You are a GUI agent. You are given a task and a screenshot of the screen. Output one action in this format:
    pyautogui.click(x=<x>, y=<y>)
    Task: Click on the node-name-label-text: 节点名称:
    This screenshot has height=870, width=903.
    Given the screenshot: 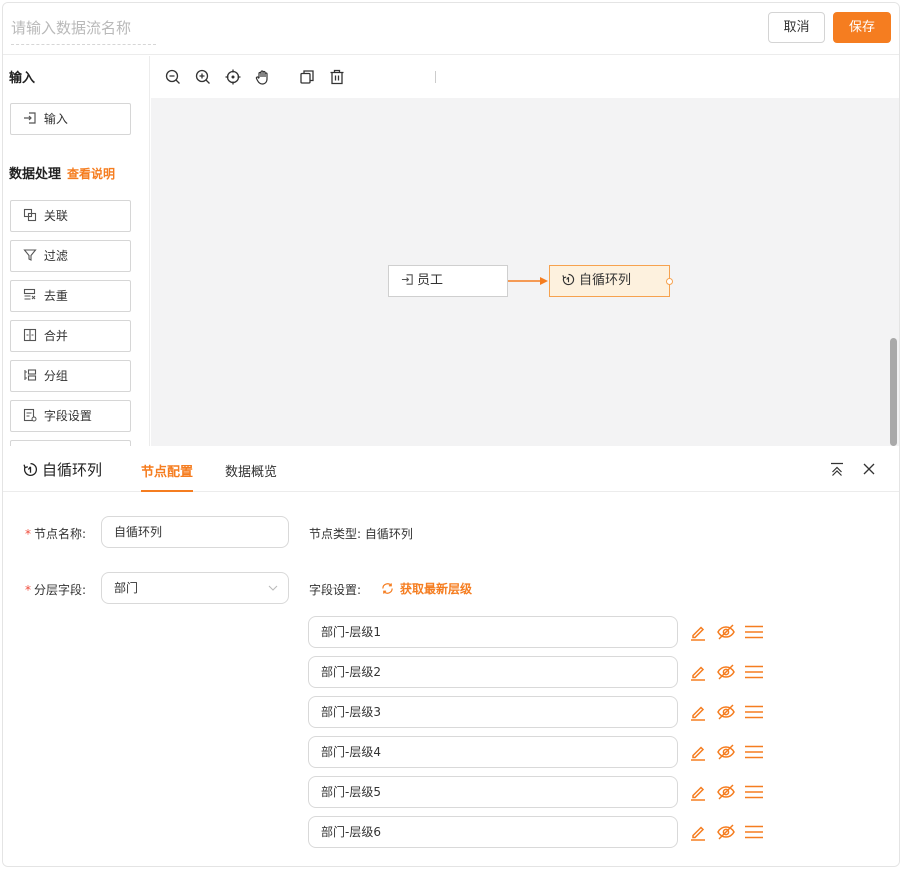 What is the action you would take?
    pyautogui.click(x=60, y=534)
    